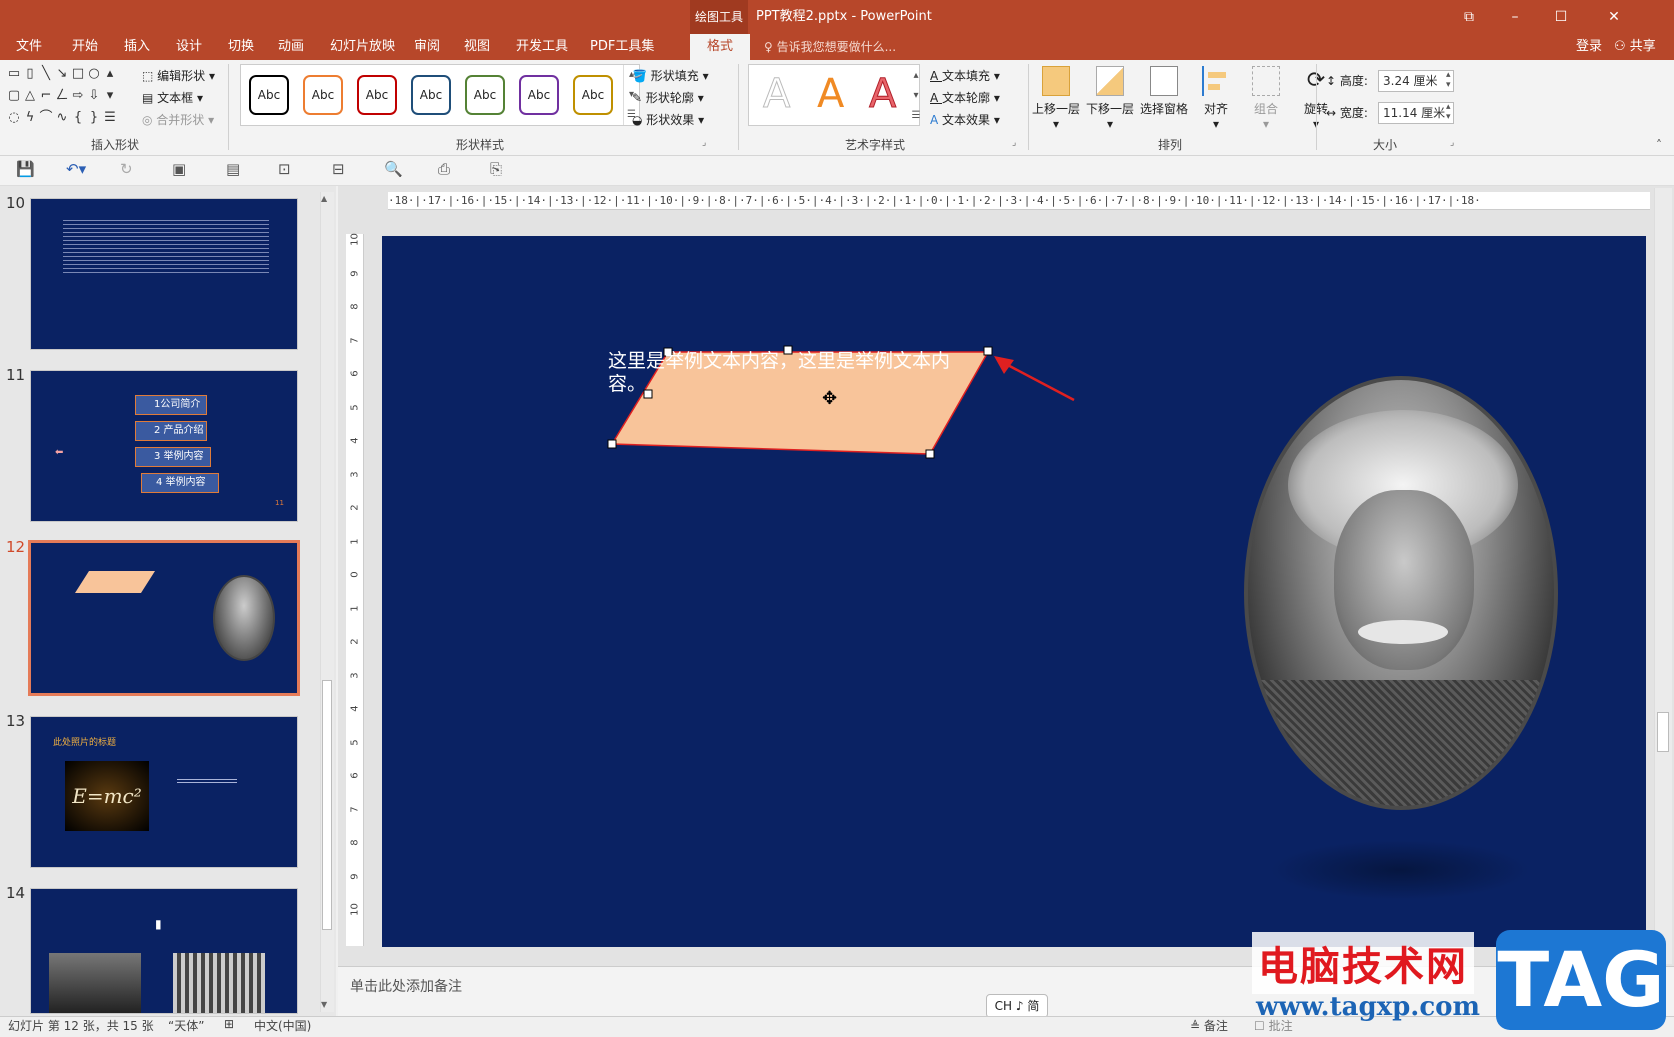 The height and width of the screenshot is (1037, 1674). What do you see at coordinates (377, 95) in the screenshot?
I see `shape-style-red: Abc` at bounding box center [377, 95].